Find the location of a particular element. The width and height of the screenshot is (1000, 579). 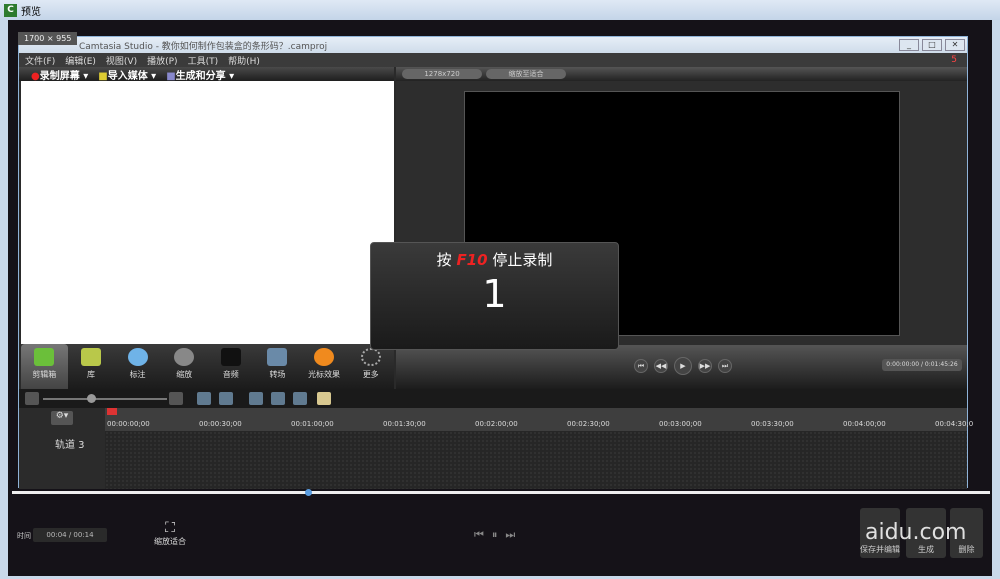

resolution-dropdown: 1278x720 is located at coordinates (442, 74).